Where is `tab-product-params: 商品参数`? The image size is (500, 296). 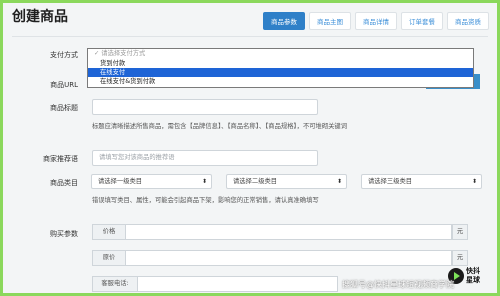 tab-product-params: 商品参数 is located at coordinates (284, 21).